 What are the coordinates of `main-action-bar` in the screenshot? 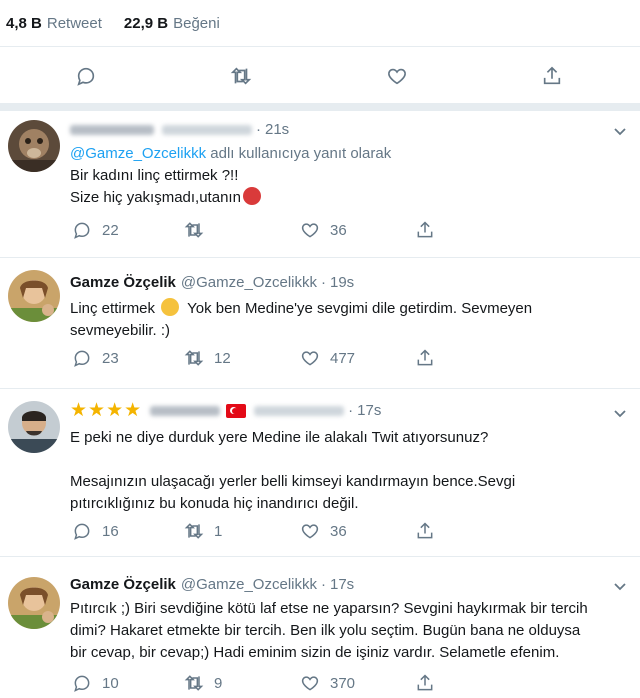 It's located at (320, 75).